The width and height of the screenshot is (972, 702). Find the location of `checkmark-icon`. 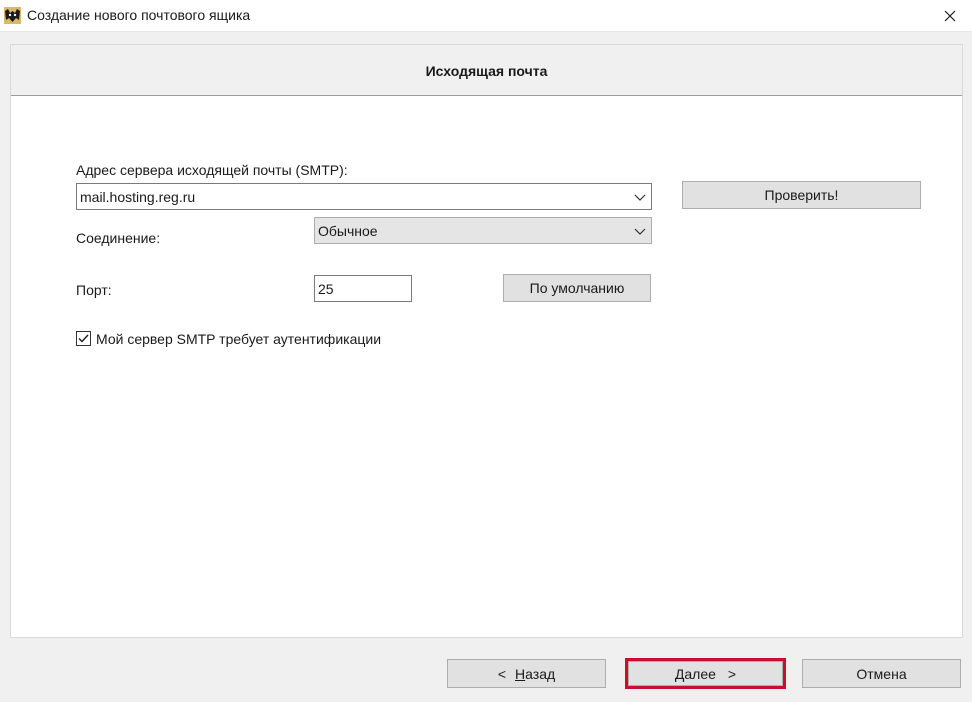

checkmark-icon is located at coordinates (83, 338).